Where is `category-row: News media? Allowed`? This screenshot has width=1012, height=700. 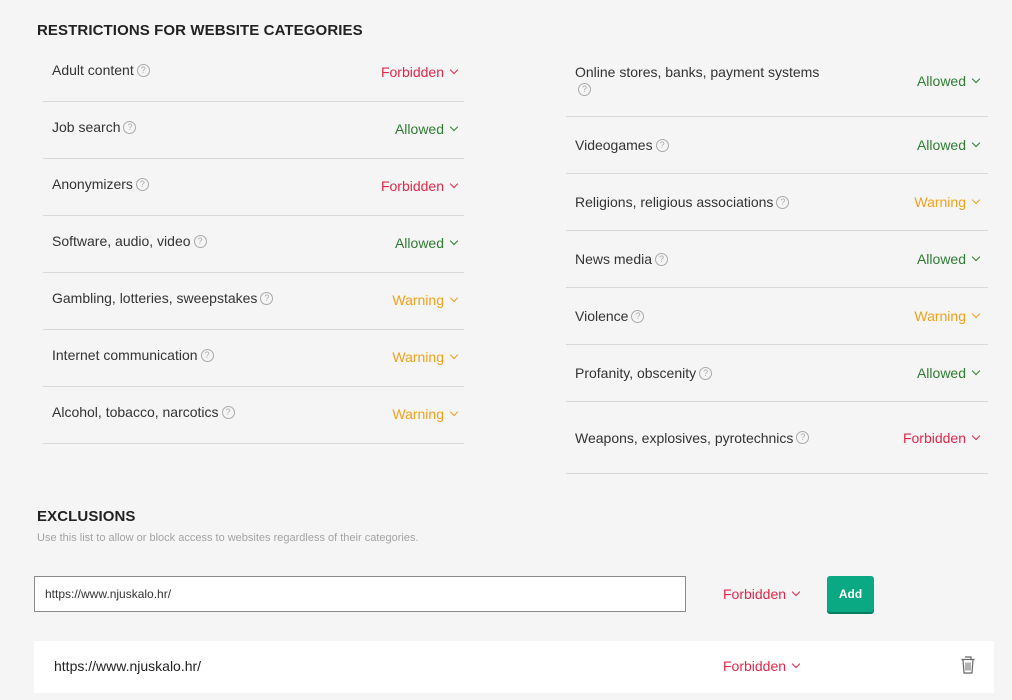
category-row: News media? Allowed is located at coordinates (777, 259).